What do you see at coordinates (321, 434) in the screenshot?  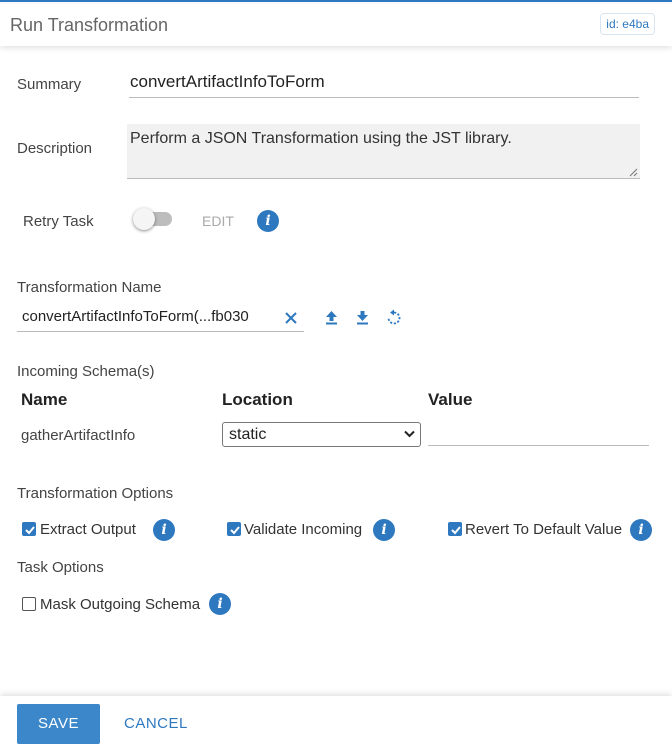 I see `location-select: static` at bounding box center [321, 434].